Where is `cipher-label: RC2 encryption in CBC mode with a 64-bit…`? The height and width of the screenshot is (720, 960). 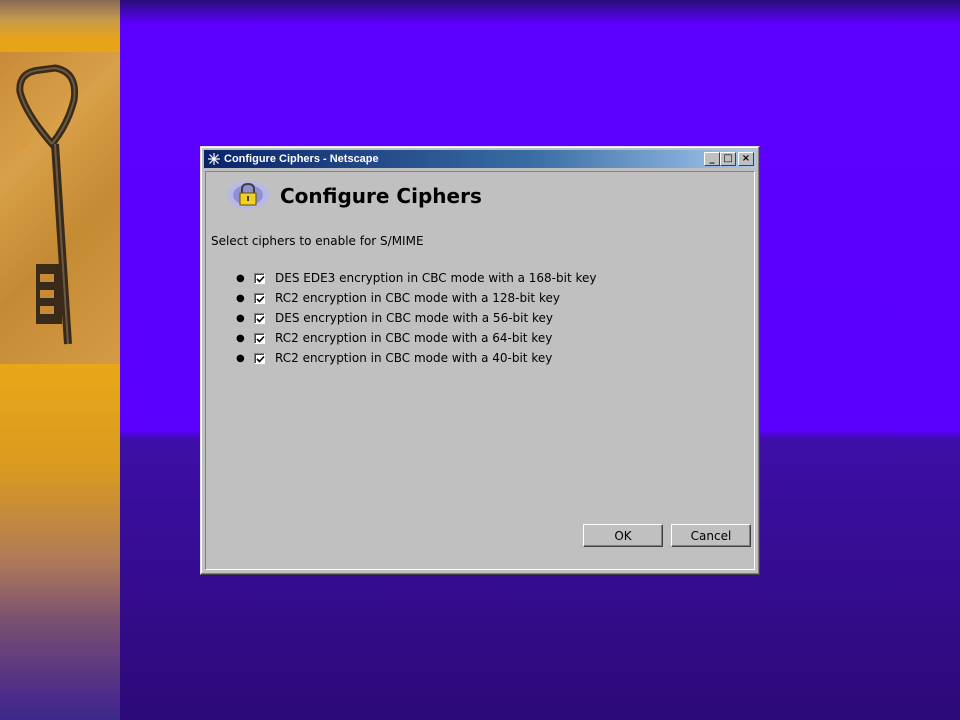 cipher-label: RC2 encryption in CBC mode with a 64-bit… is located at coordinates (414, 338).